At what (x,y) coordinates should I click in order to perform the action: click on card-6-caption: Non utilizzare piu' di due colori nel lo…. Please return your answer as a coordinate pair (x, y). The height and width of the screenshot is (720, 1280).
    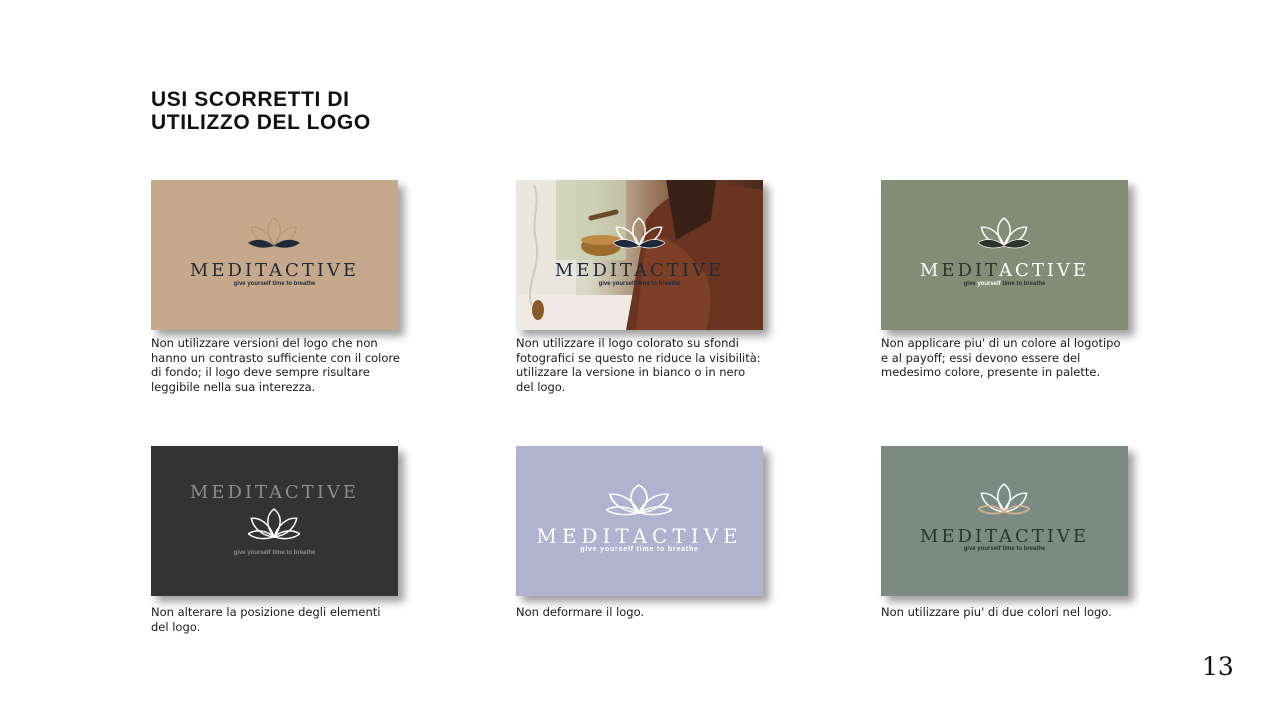
    Looking at the image, I should click on (996, 612).